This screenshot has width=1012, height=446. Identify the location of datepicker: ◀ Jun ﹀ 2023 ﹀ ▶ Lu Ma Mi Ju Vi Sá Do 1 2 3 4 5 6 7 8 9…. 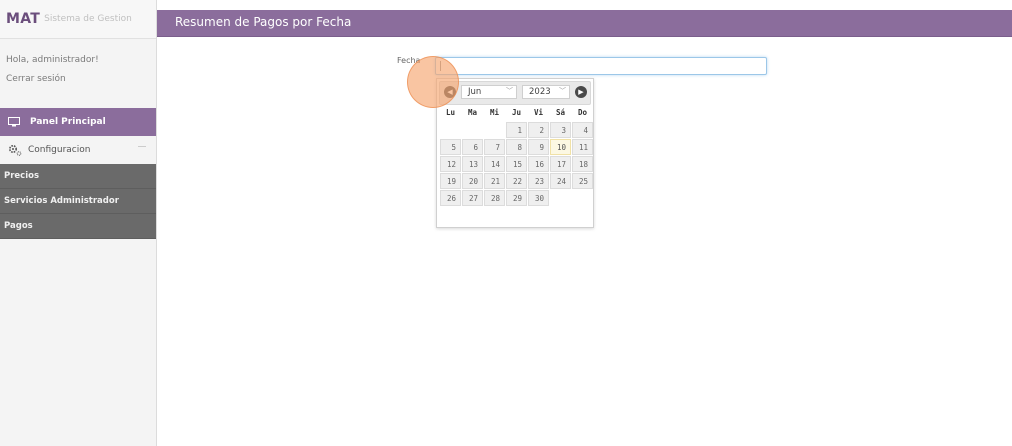
(515, 153).